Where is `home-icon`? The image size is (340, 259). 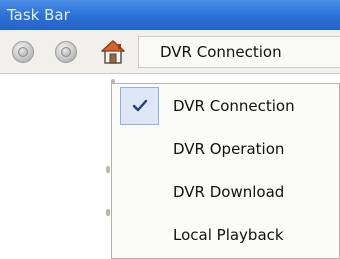 home-icon is located at coordinates (113, 52).